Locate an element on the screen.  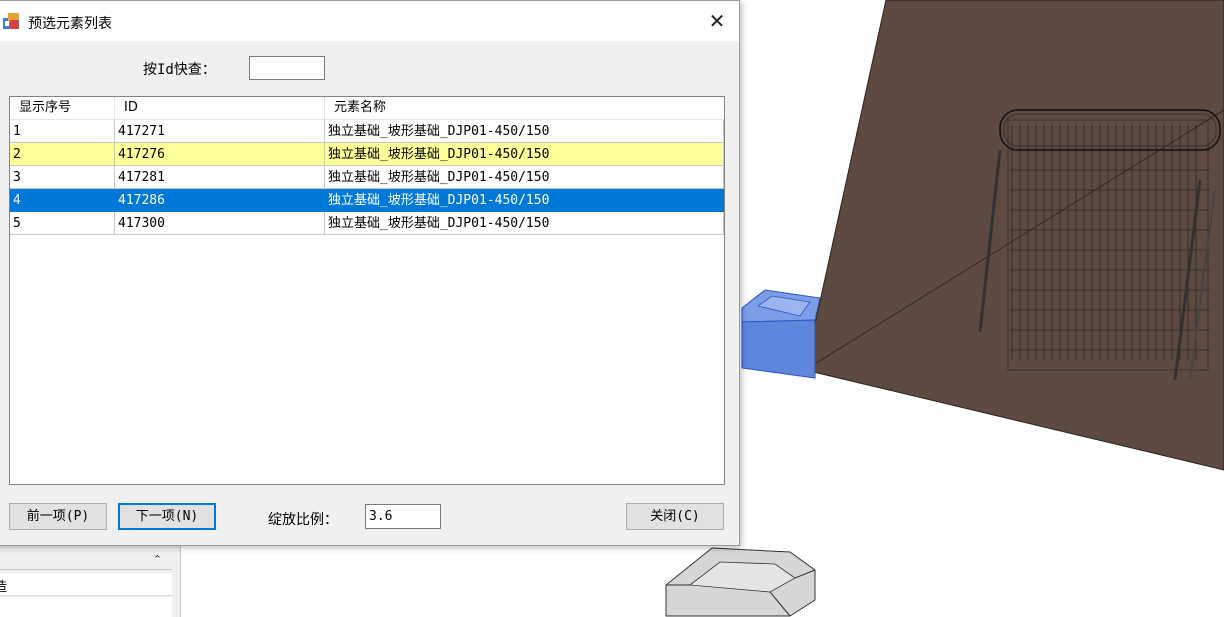
list-row-highlighted: 2 417276 独立基础_坡形基础_DJP01-450/150 is located at coordinates (367, 154).